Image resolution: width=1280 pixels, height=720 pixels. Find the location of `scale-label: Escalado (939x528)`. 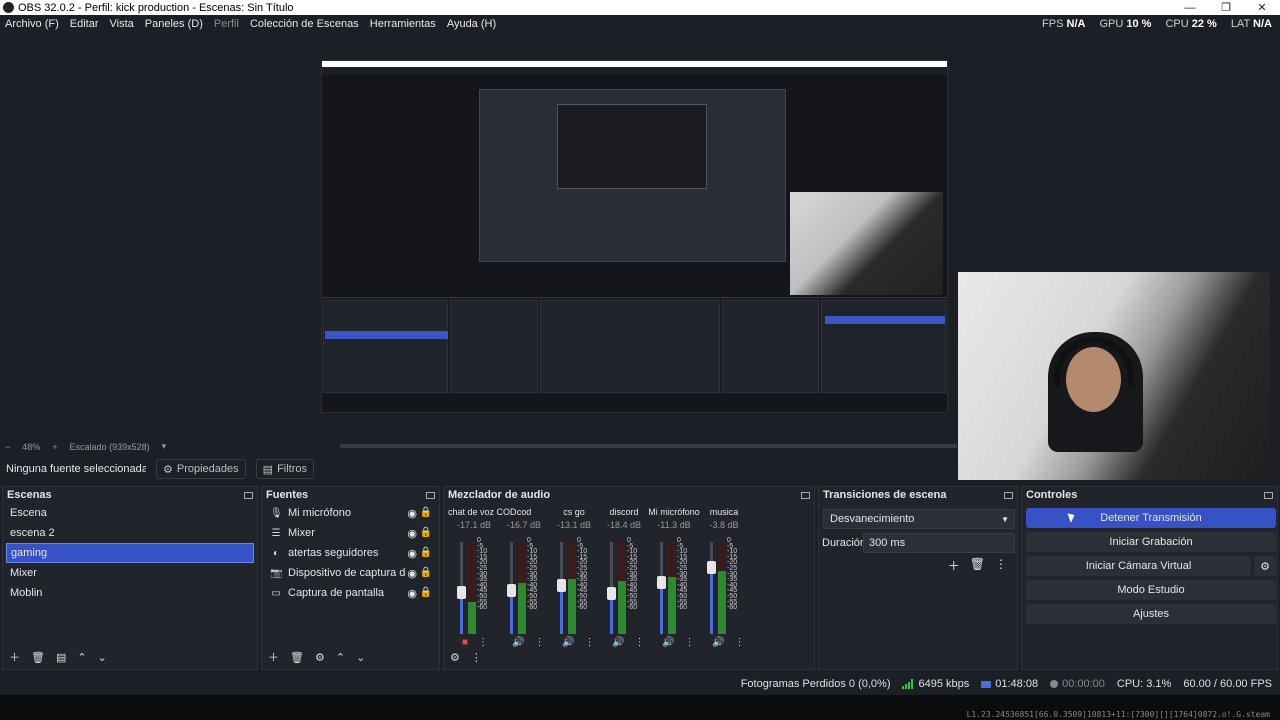

scale-label: Escalado (939x528) is located at coordinates (109, 446).